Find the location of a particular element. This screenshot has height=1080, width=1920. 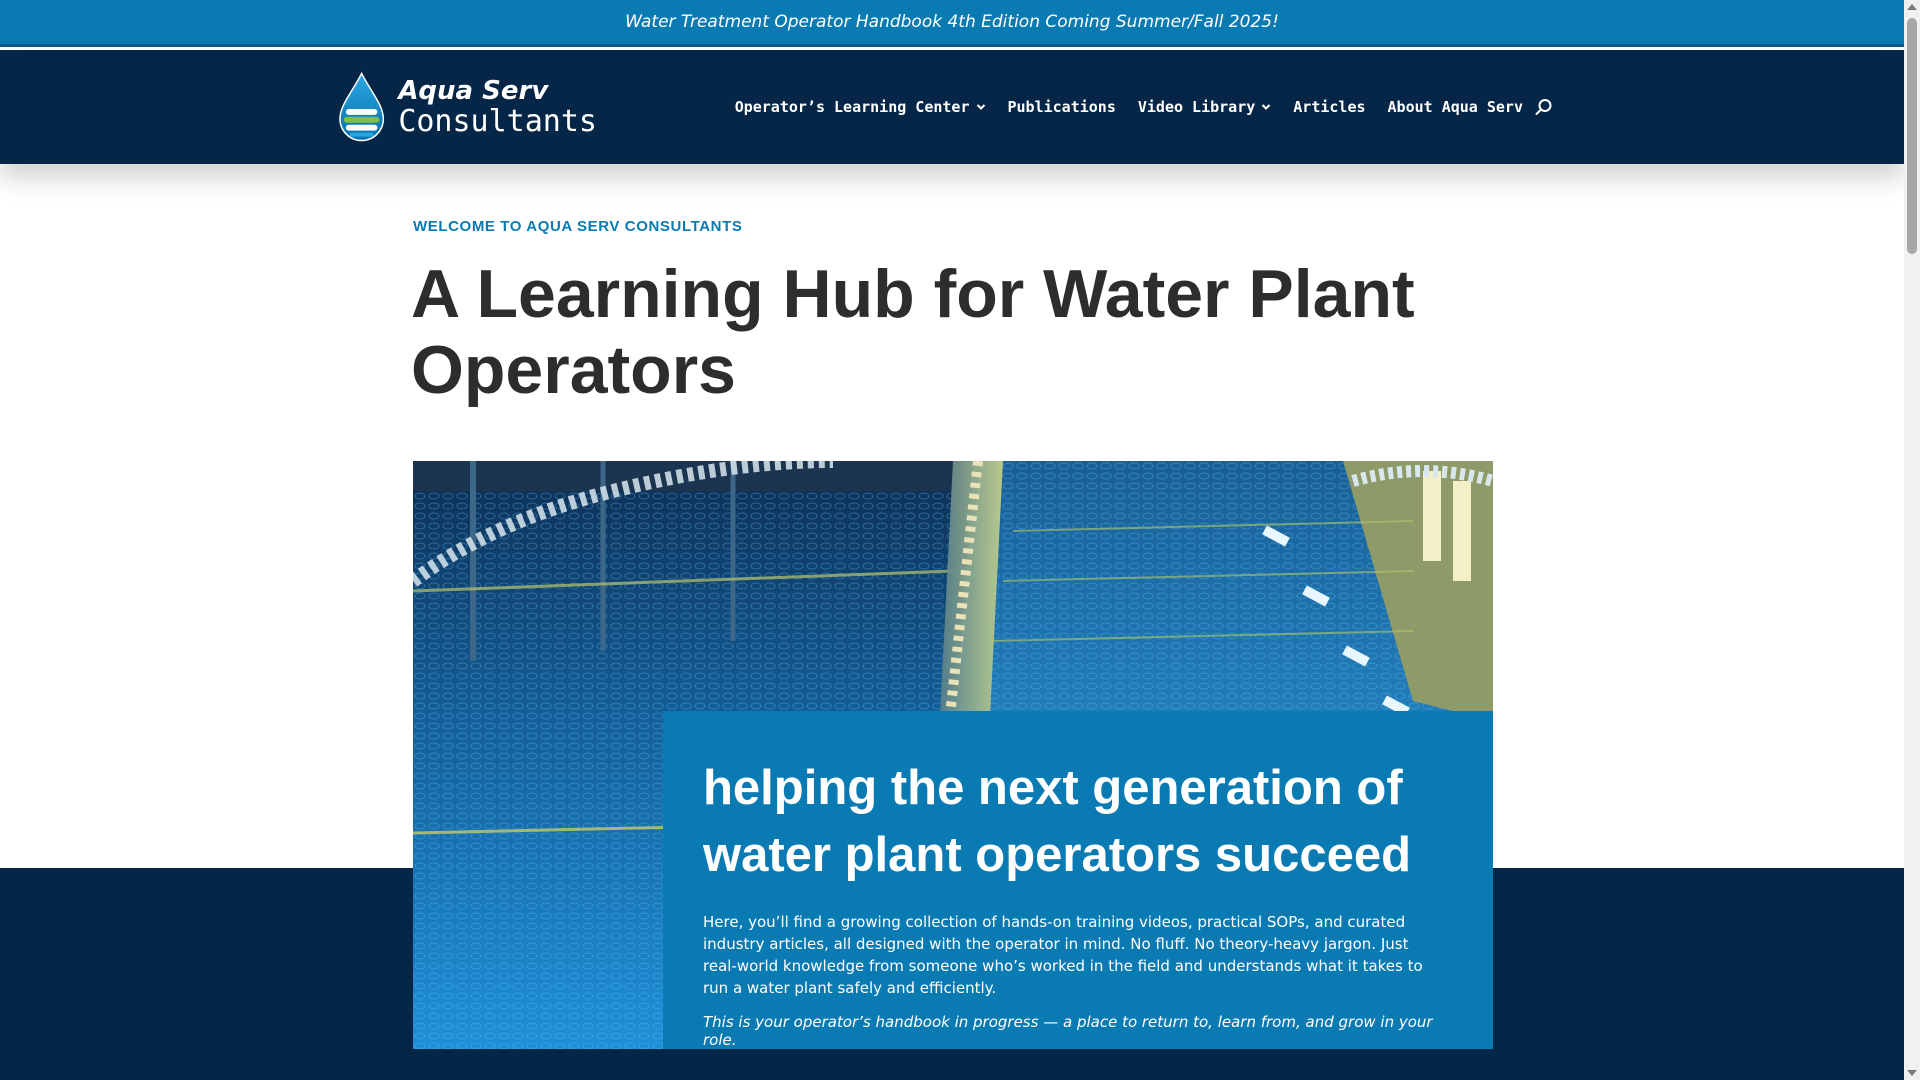

nav-item-label: Video Library is located at coordinates (1196, 107).